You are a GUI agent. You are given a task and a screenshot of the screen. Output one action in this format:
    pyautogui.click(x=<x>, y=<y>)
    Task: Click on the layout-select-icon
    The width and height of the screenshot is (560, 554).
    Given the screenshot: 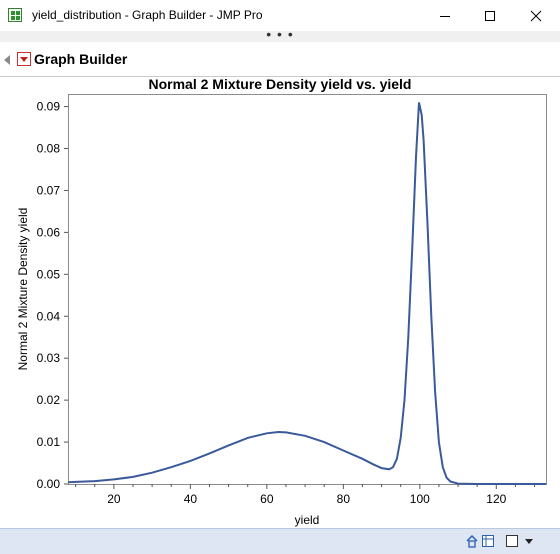 What is the action you would take?
    pyautogui.click(x=512, y=541)
    